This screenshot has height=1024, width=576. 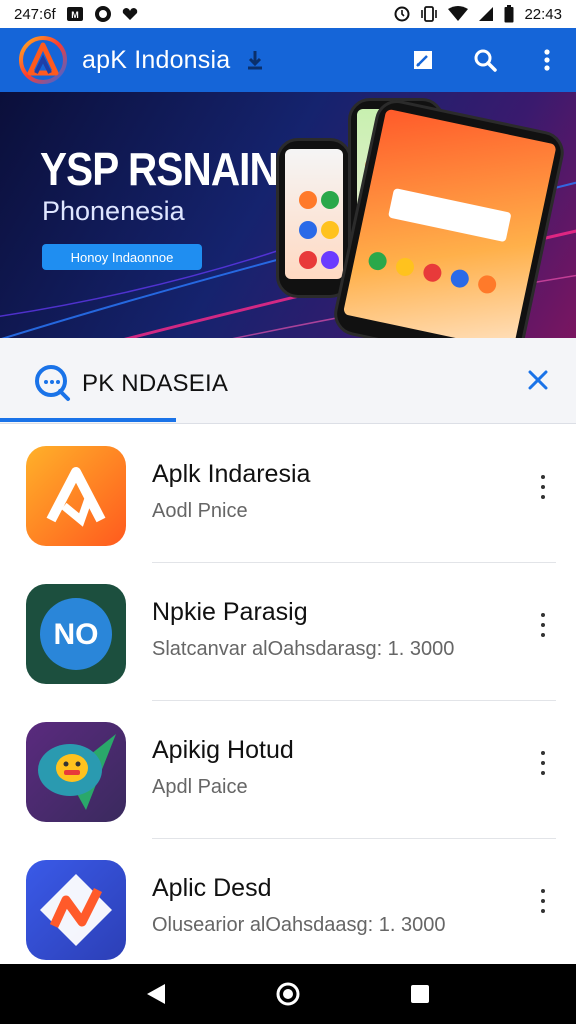 I want to click on heart-icon, so click(x=129, y=14).